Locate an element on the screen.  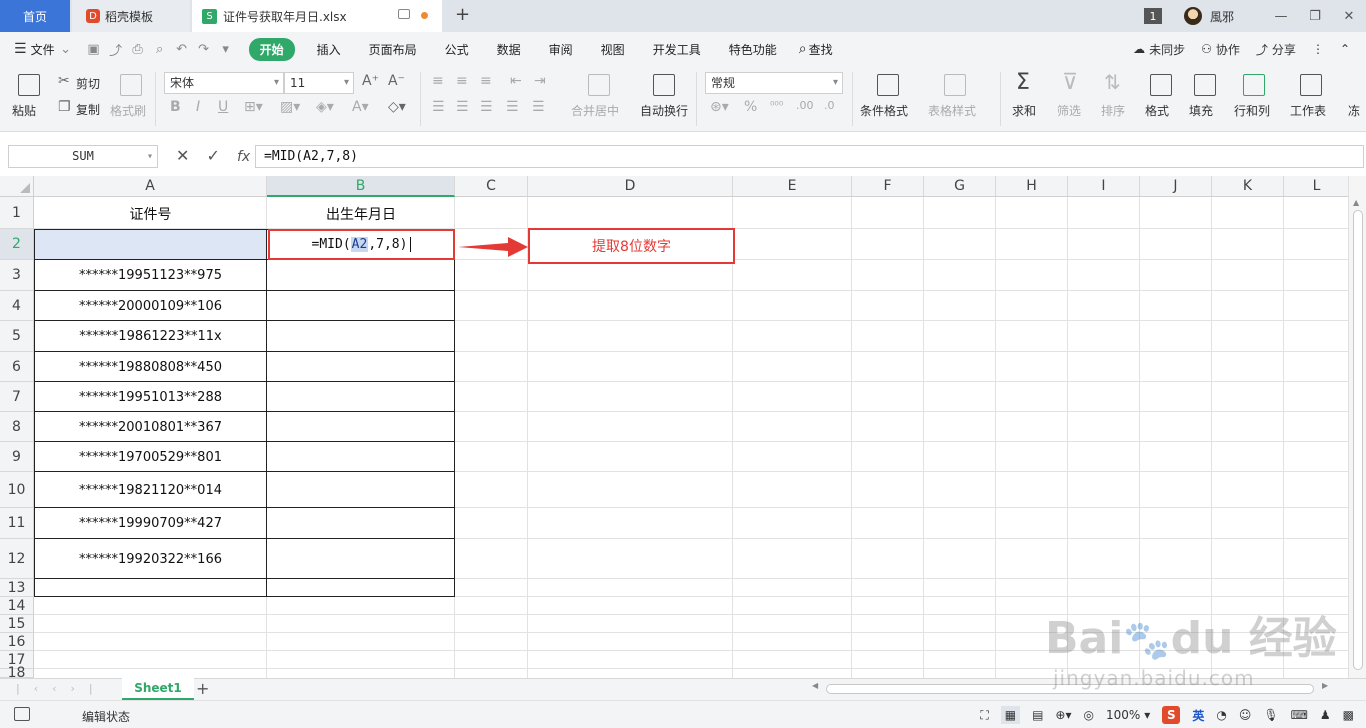
selected-cell-a2 is located at coordinates (150, 244).